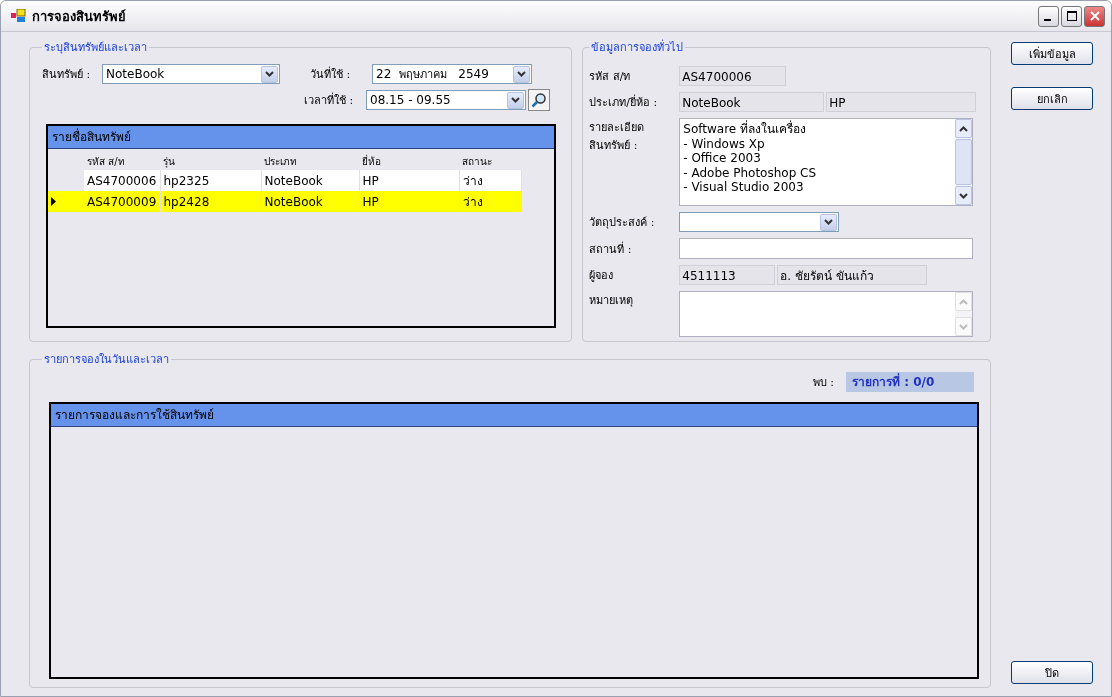  I want to click on table-cell: hp2428, so click(210, 201).